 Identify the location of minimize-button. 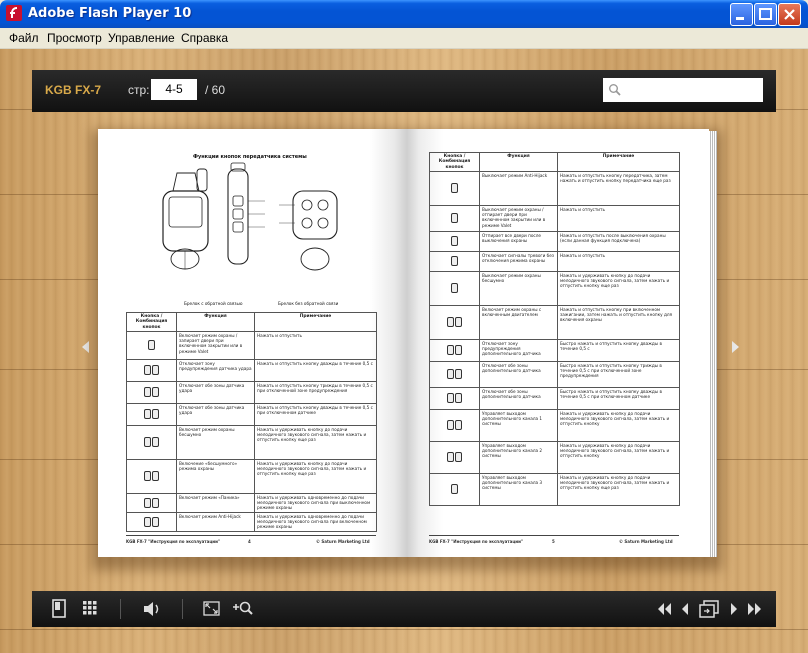
(741, 14).